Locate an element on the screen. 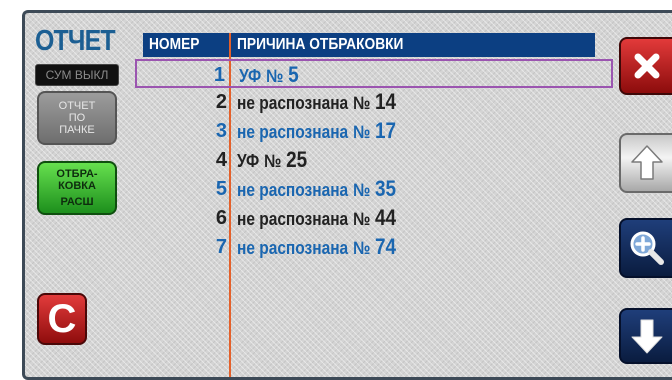 The height and width of the screenshot is (380, 672). close-button is located at coordinates (645, 66).